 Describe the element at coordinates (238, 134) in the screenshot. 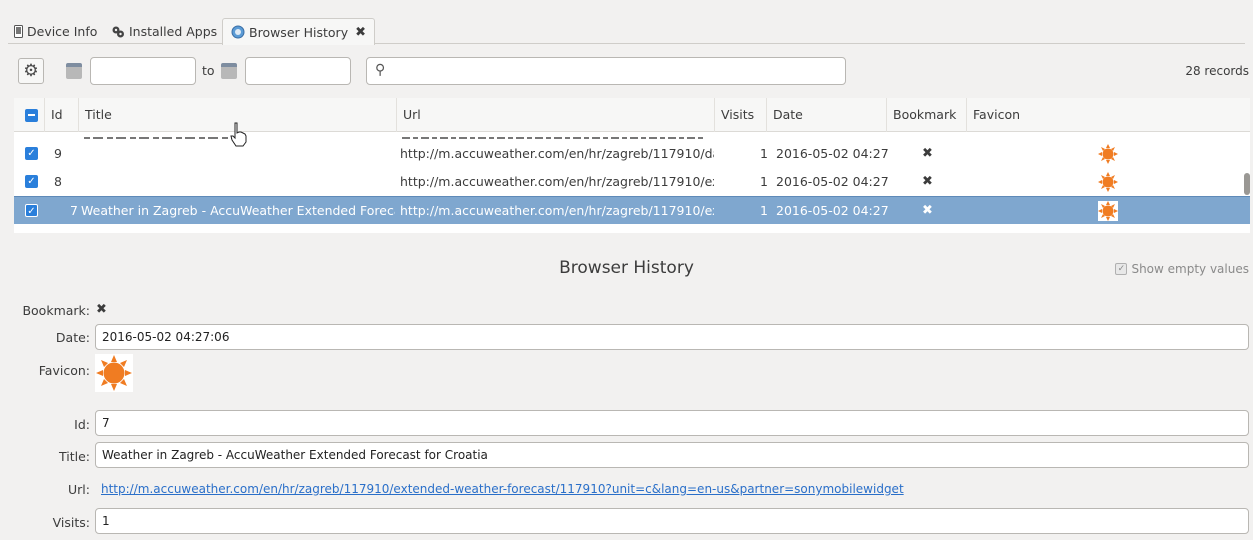

I see `hand-cursor-icon` at that location.